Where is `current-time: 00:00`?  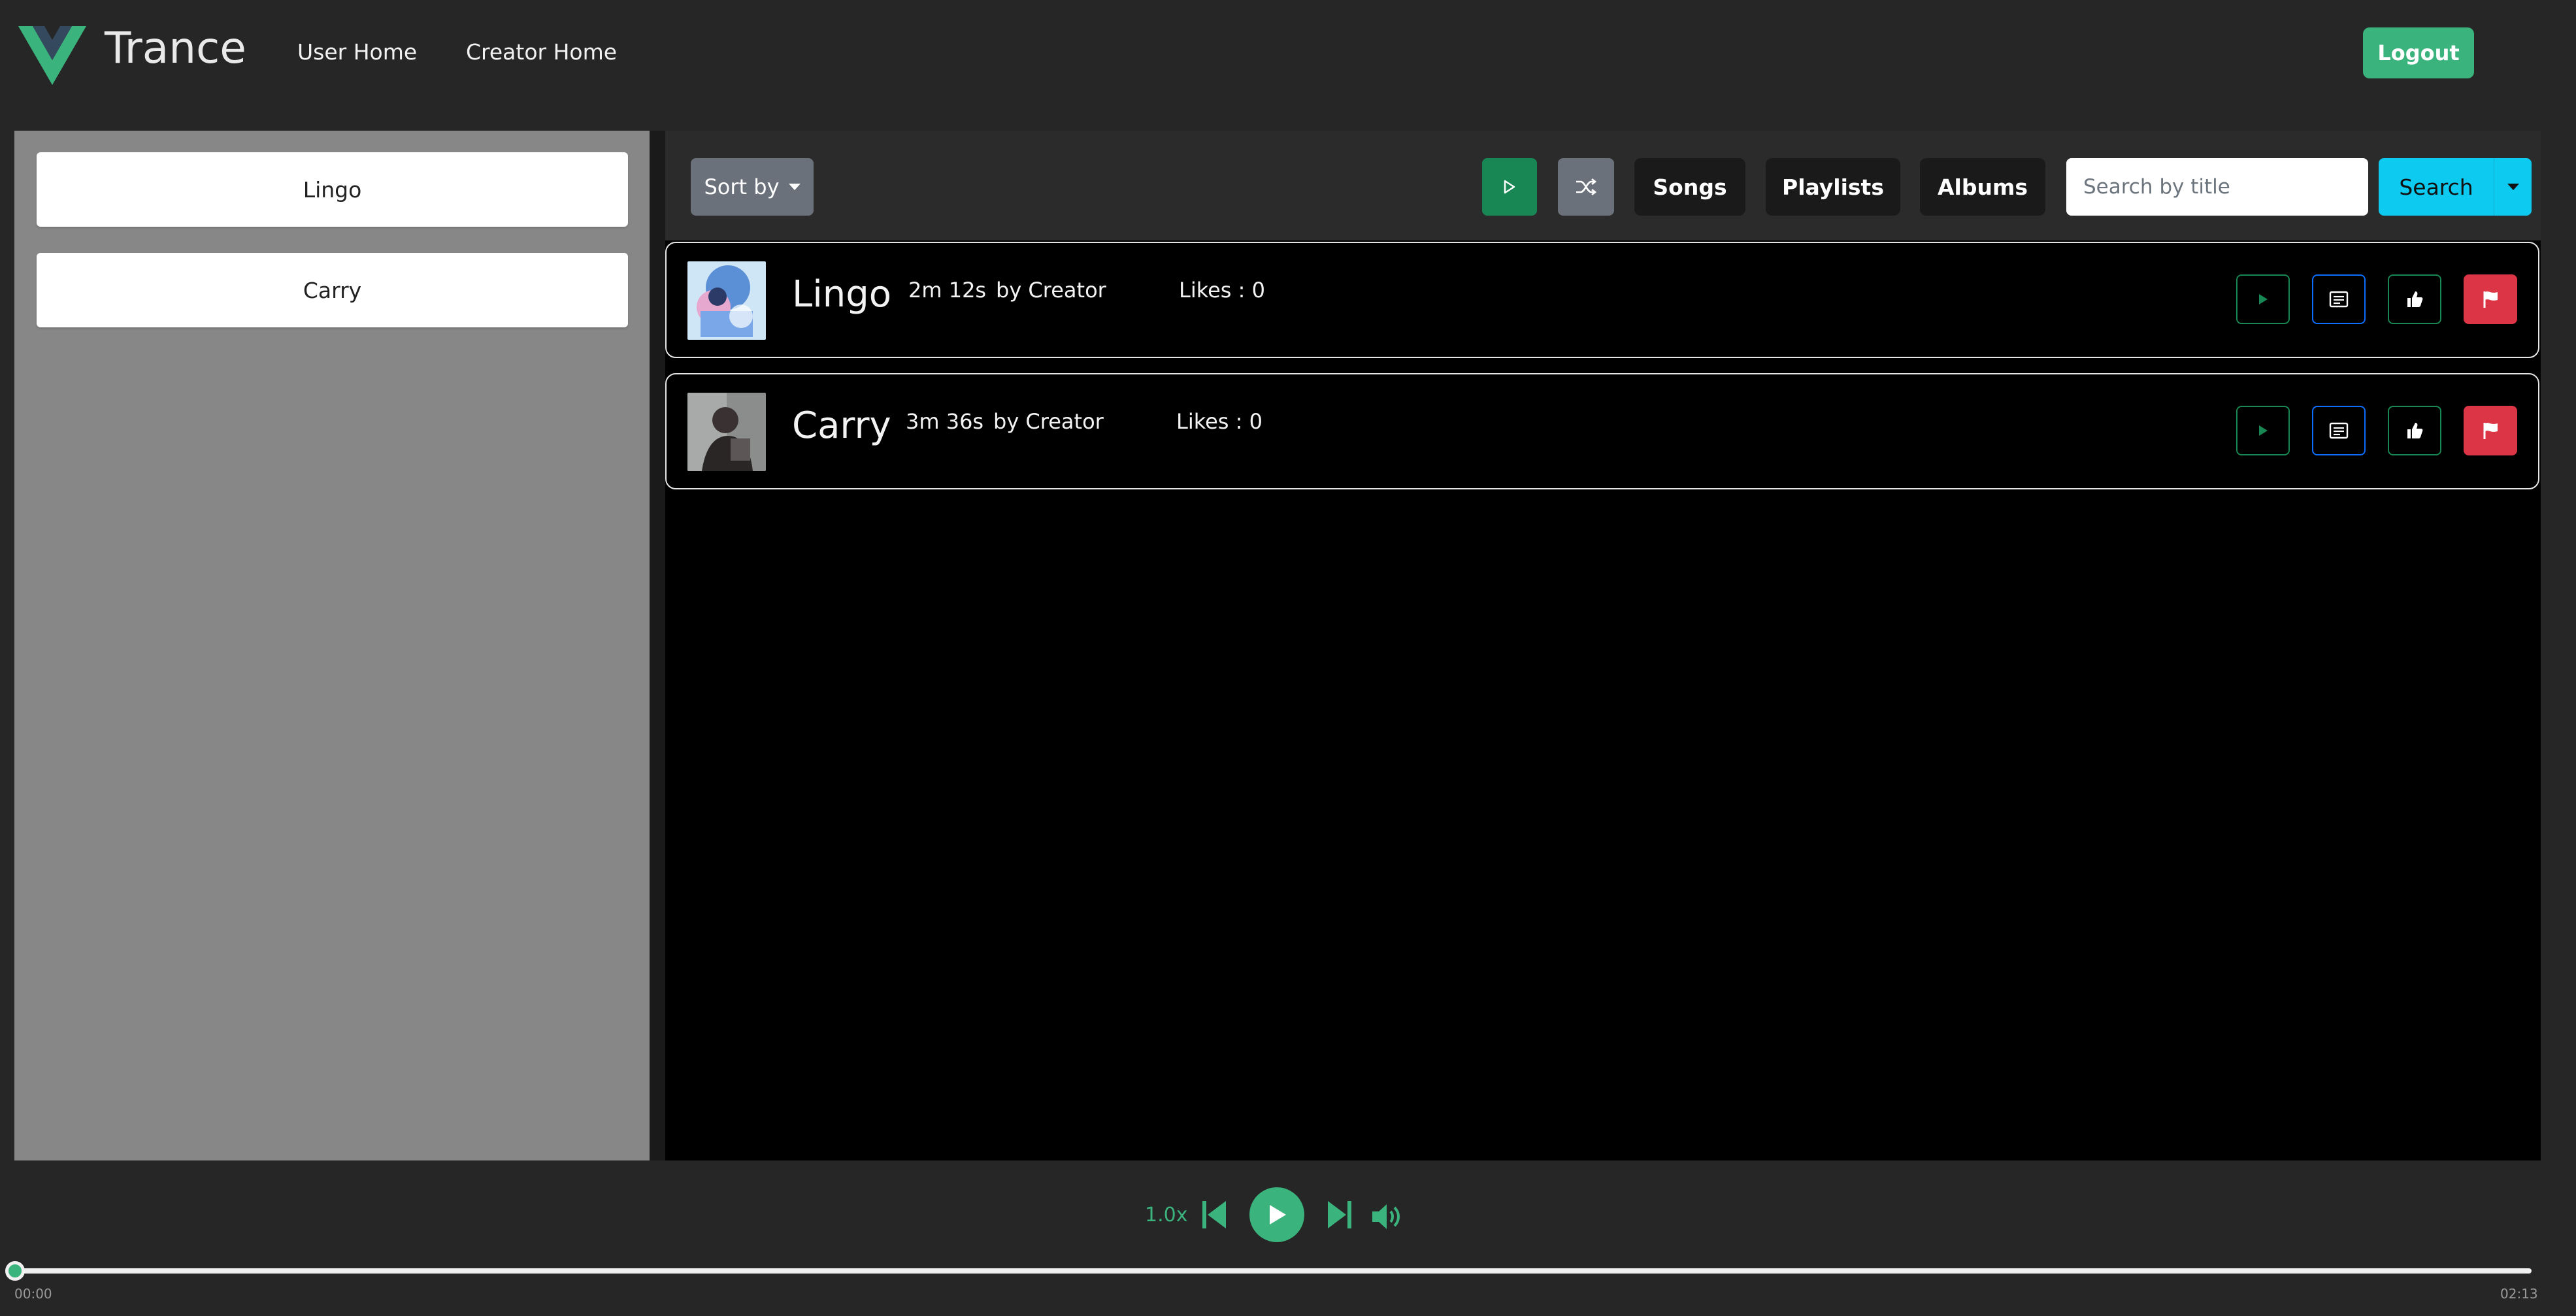 current-time: 00:00 is located at coordinates (33, 1294).